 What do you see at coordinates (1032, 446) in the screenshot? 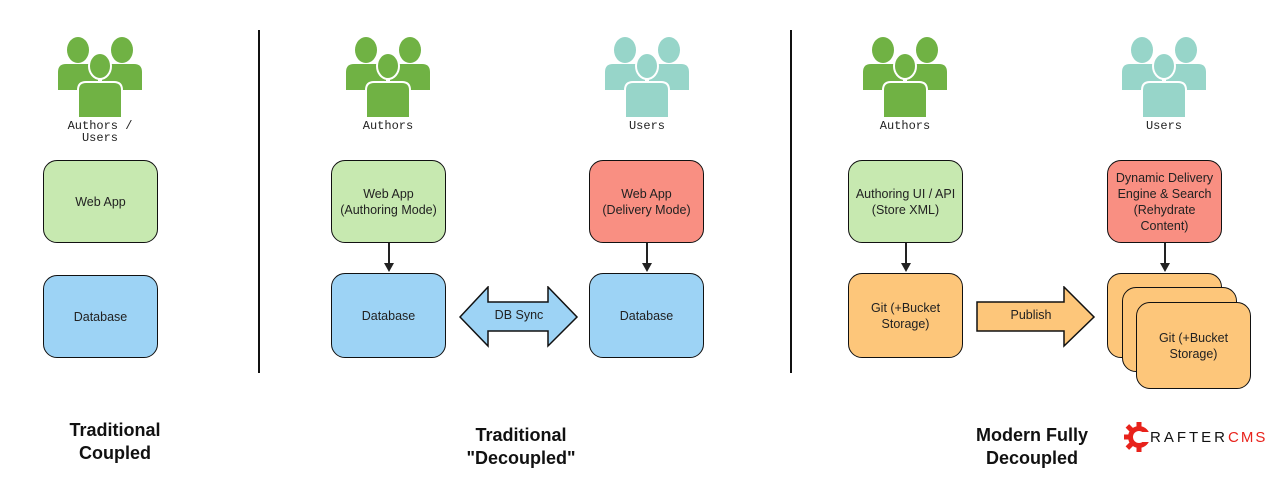
I see `modern-decoupled-title: Modern Fully Decoupled` at bounding box center [1032, 446].